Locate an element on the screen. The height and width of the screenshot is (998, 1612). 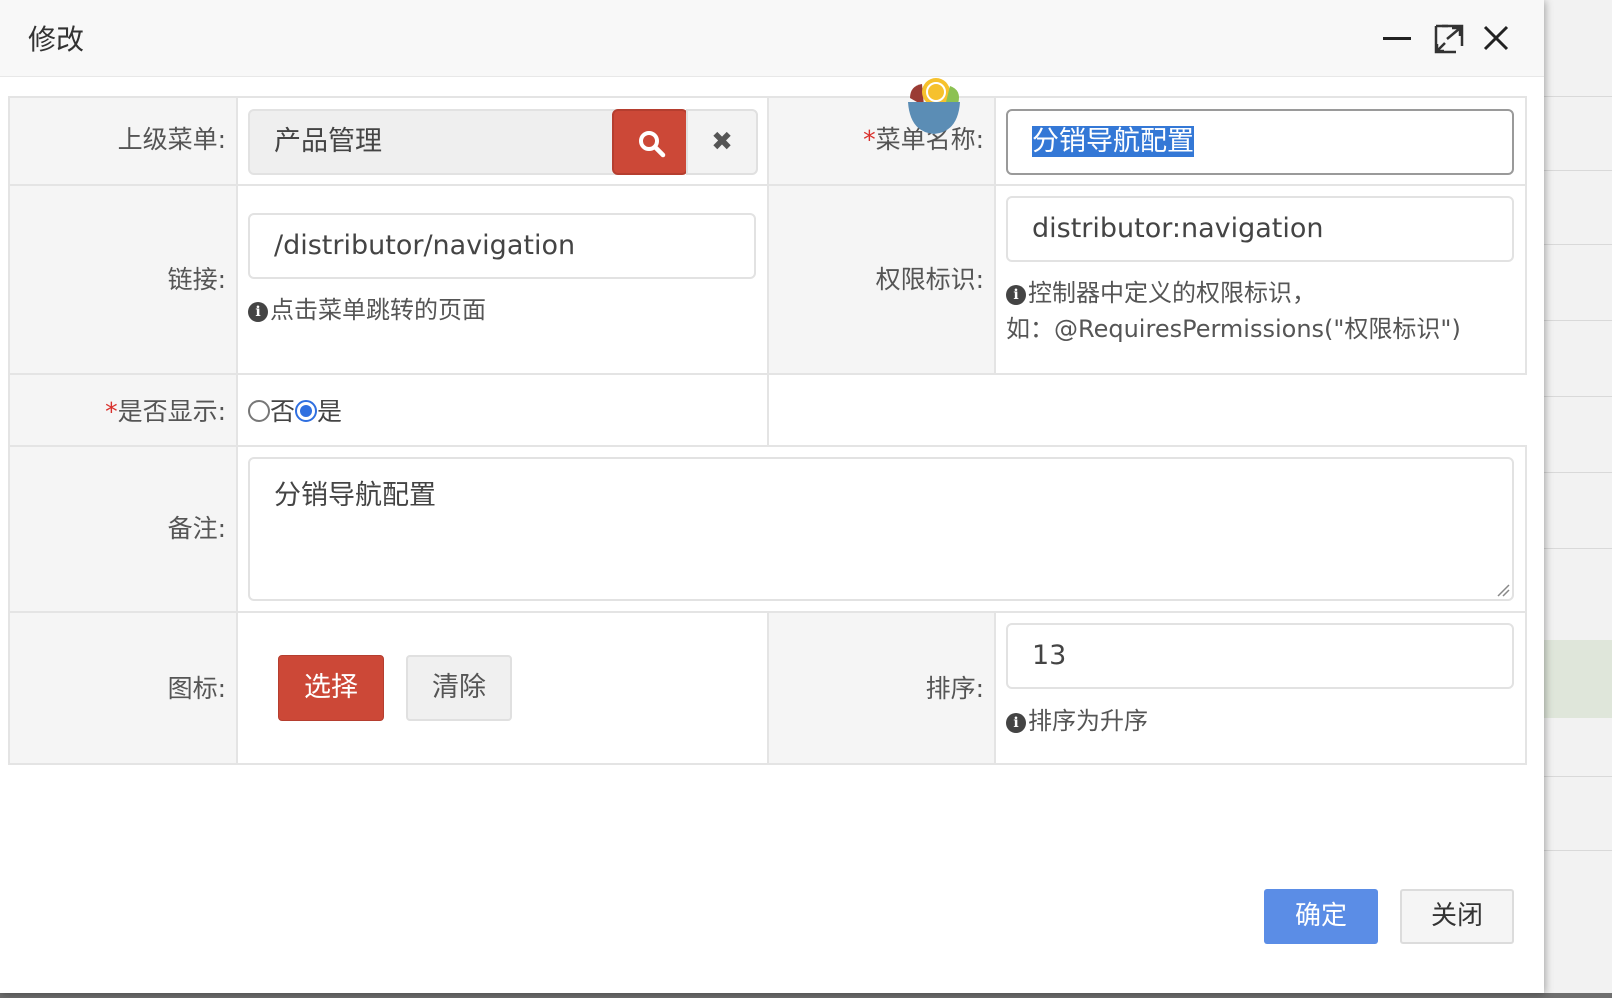
parent-menu-cell: 产品管理 ✖ is located at coordinates (502, 141).